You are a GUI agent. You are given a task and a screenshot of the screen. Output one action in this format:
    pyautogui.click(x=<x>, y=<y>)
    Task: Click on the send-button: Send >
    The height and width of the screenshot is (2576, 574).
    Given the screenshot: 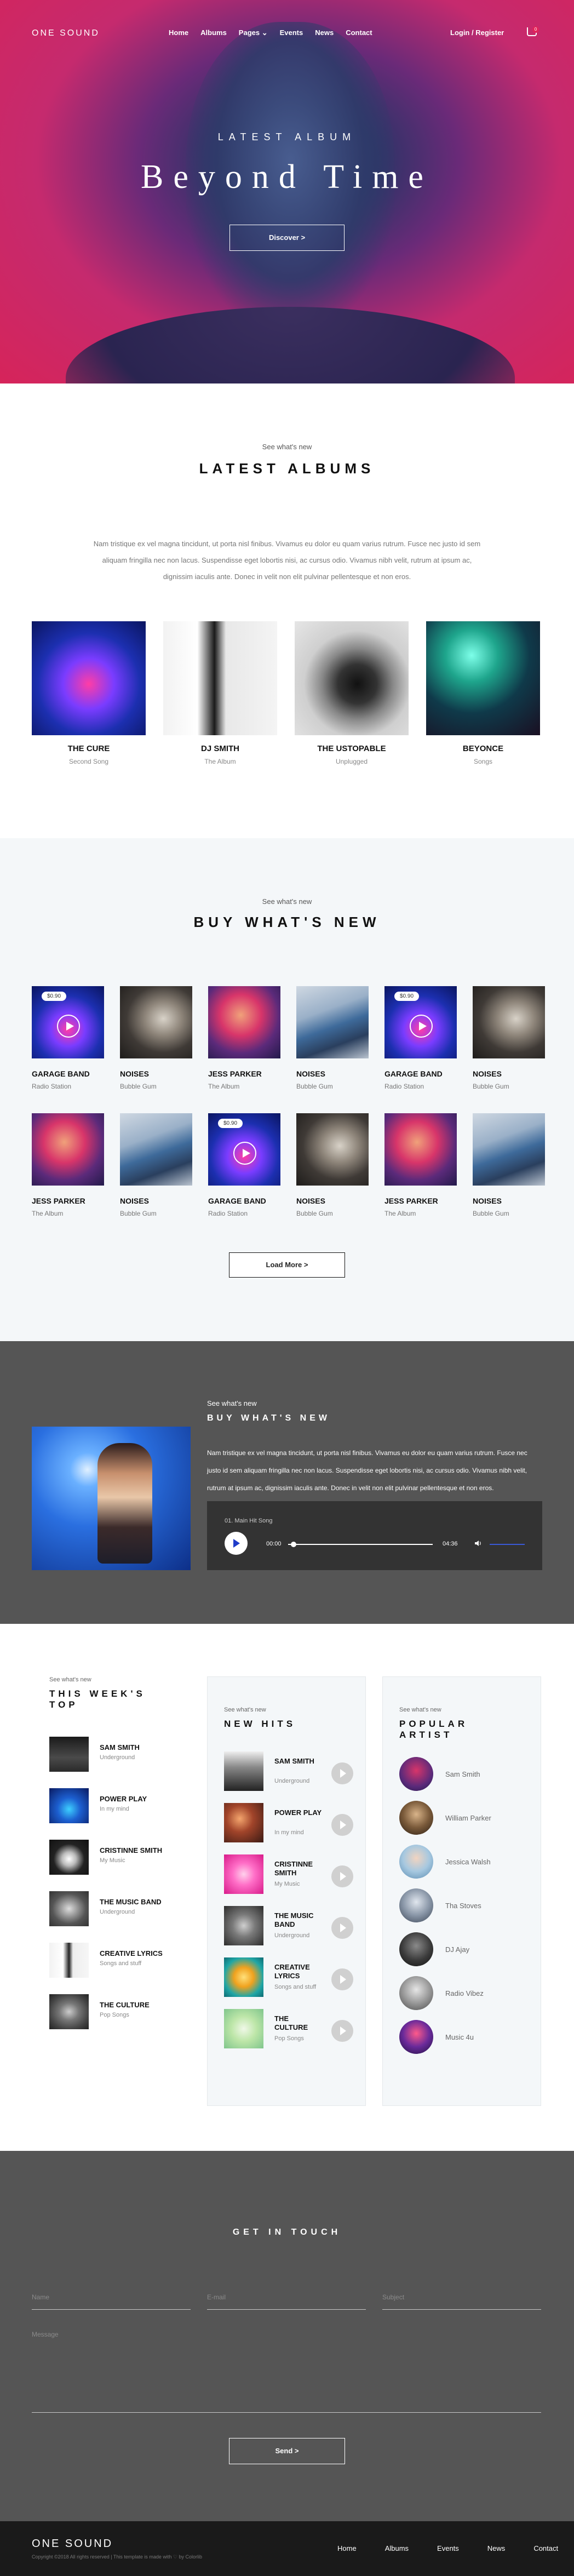 What is the action you would take?
    pyautogui.click(x=287, y=2451)
    